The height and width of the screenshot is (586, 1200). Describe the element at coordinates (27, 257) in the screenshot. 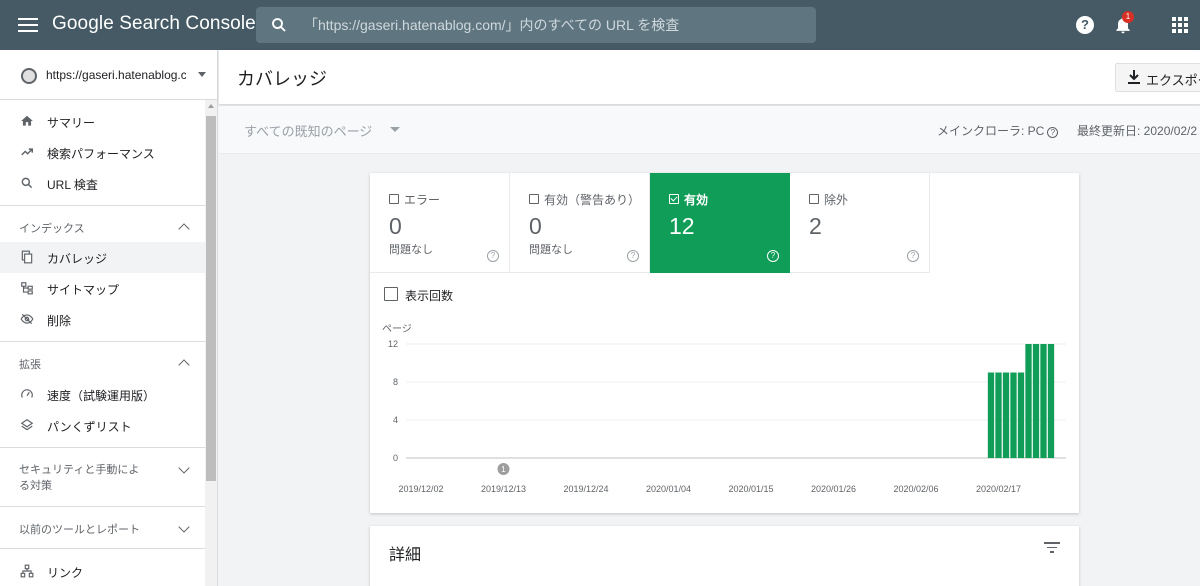

I see `coverage-icon` at that location.